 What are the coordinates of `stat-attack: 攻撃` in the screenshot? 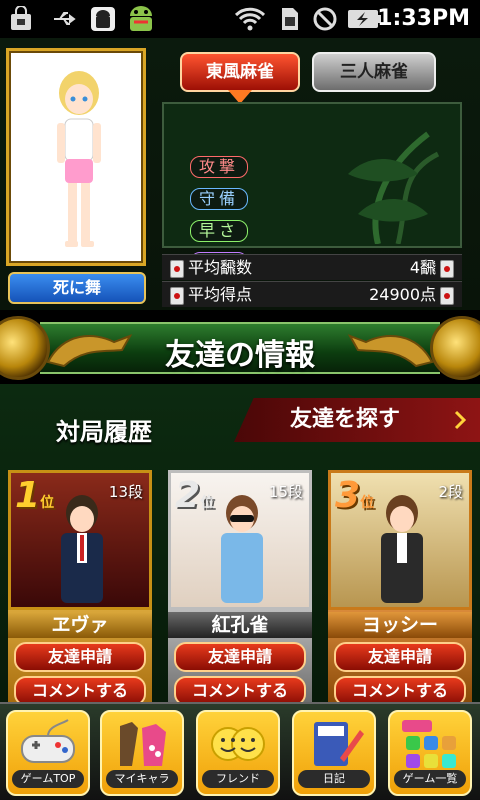 It's located at (219, 167).